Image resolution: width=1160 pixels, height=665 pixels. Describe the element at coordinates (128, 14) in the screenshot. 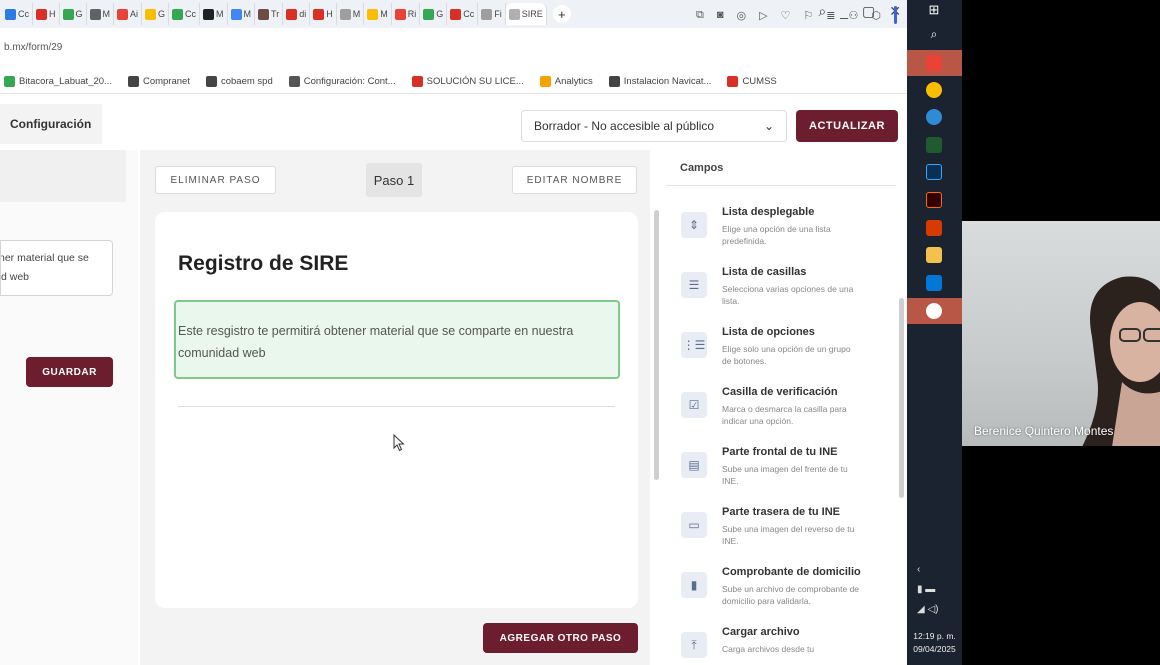

I see `browser-tab: Ai` at that location.